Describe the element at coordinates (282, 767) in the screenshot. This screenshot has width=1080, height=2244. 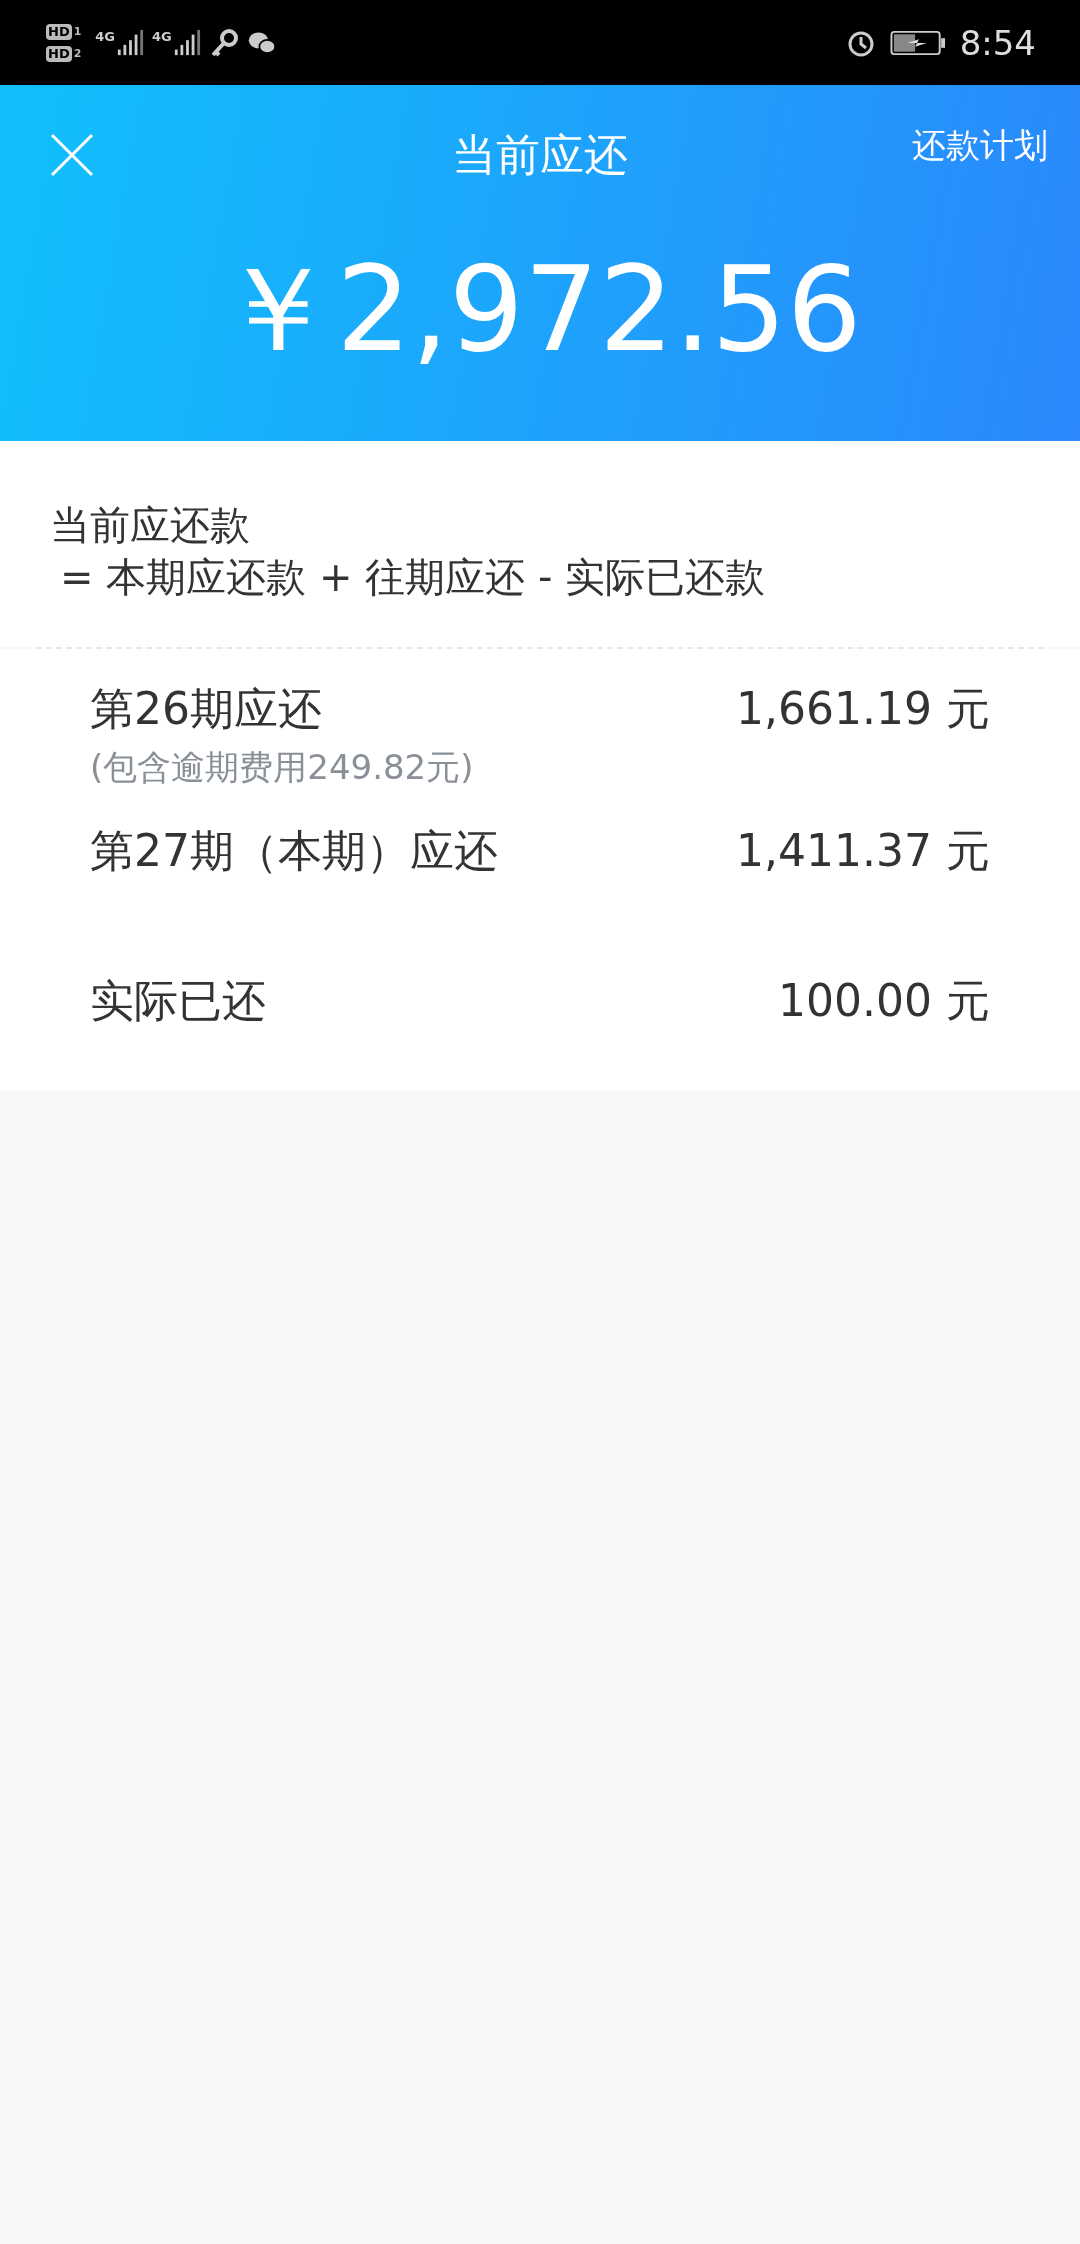
I see `row-note: (包含逾期费用249.82元)` at that location.